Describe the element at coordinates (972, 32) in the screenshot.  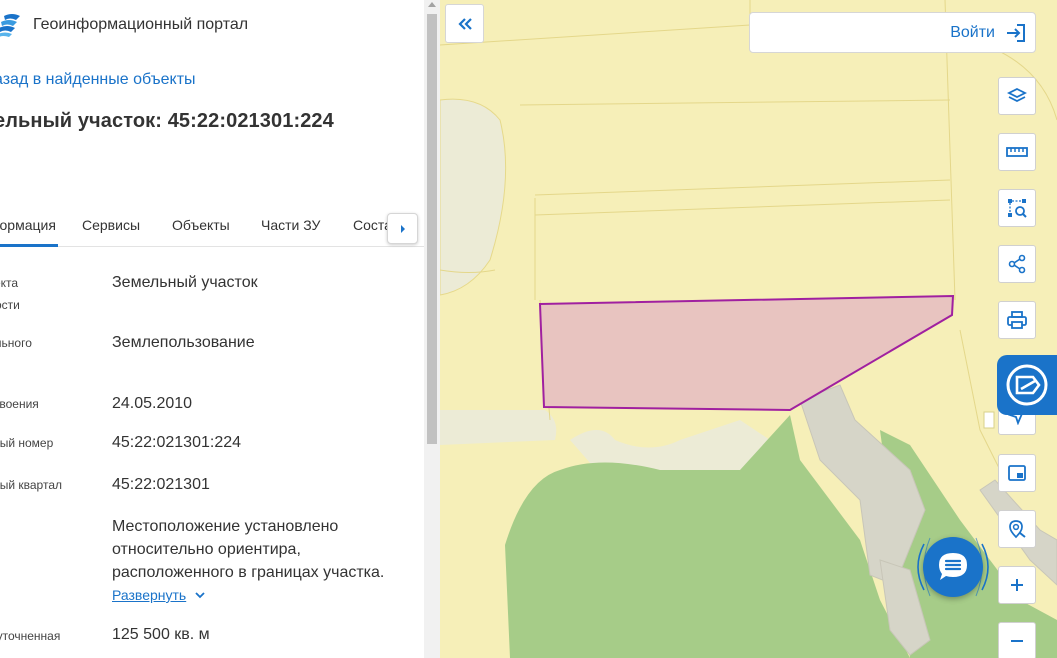
I see `login-label: Войти` at that location.